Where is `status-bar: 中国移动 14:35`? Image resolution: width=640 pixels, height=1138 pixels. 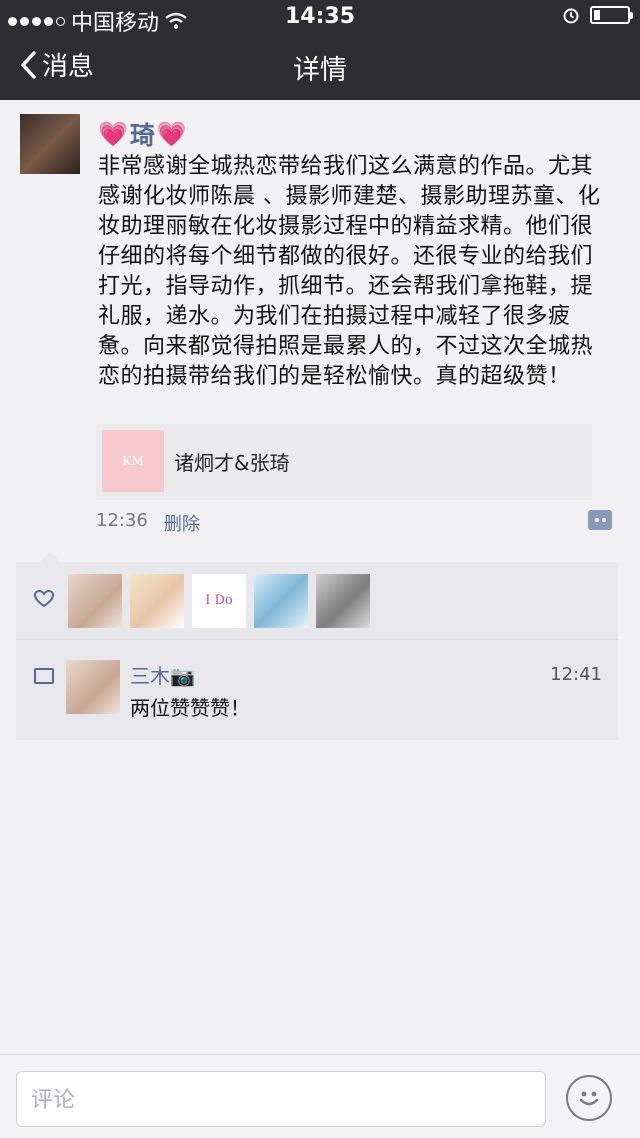 status-bar: 中国移动 14:35 is located at coordinates (320, 18).